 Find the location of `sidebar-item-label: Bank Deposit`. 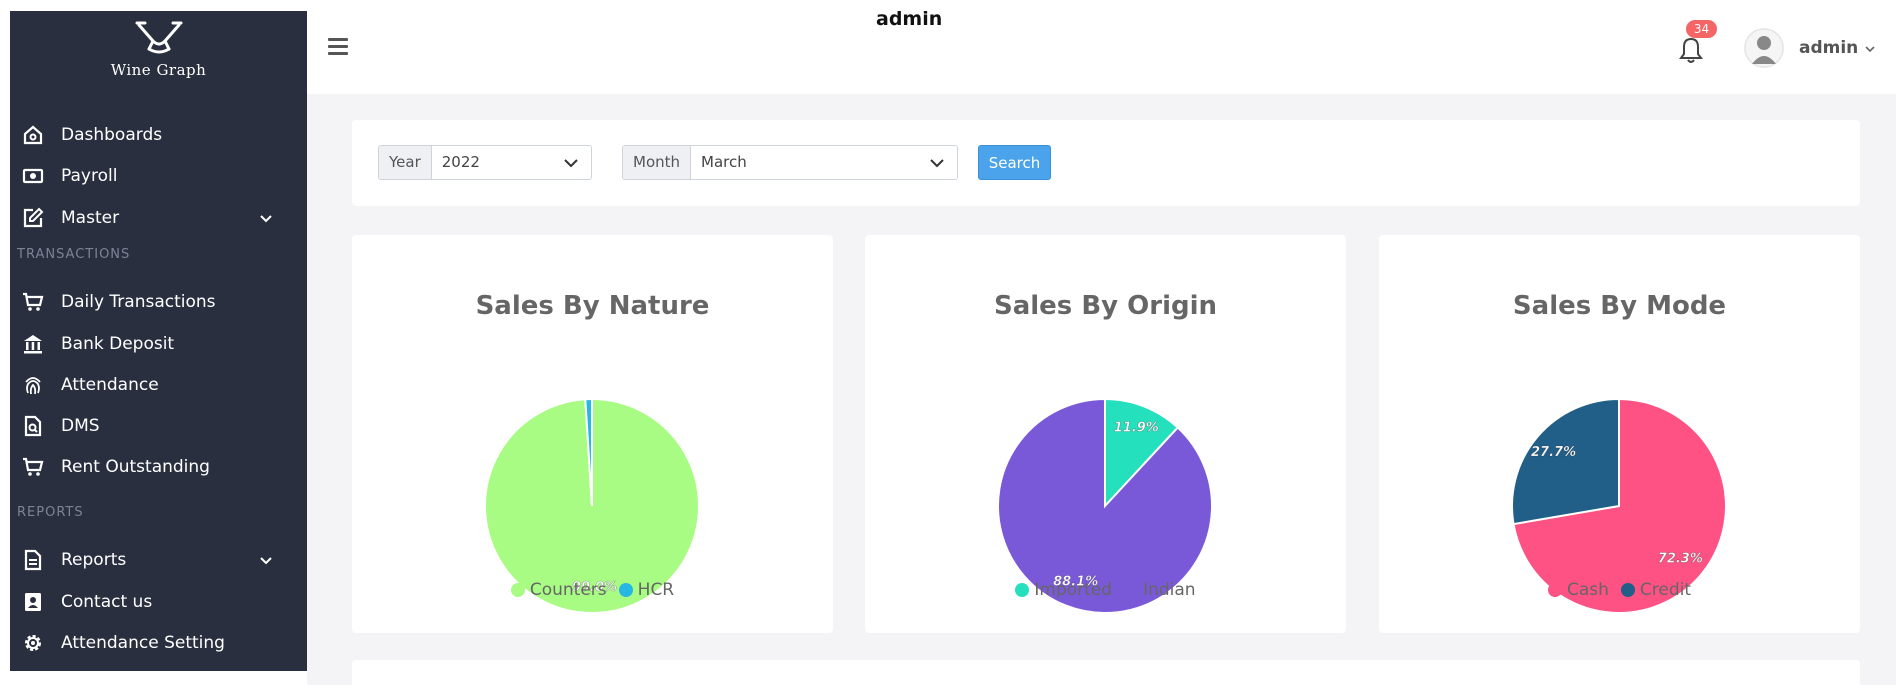

sidebar-item-label: Bank Deposit is located at coordinates (118, 344).